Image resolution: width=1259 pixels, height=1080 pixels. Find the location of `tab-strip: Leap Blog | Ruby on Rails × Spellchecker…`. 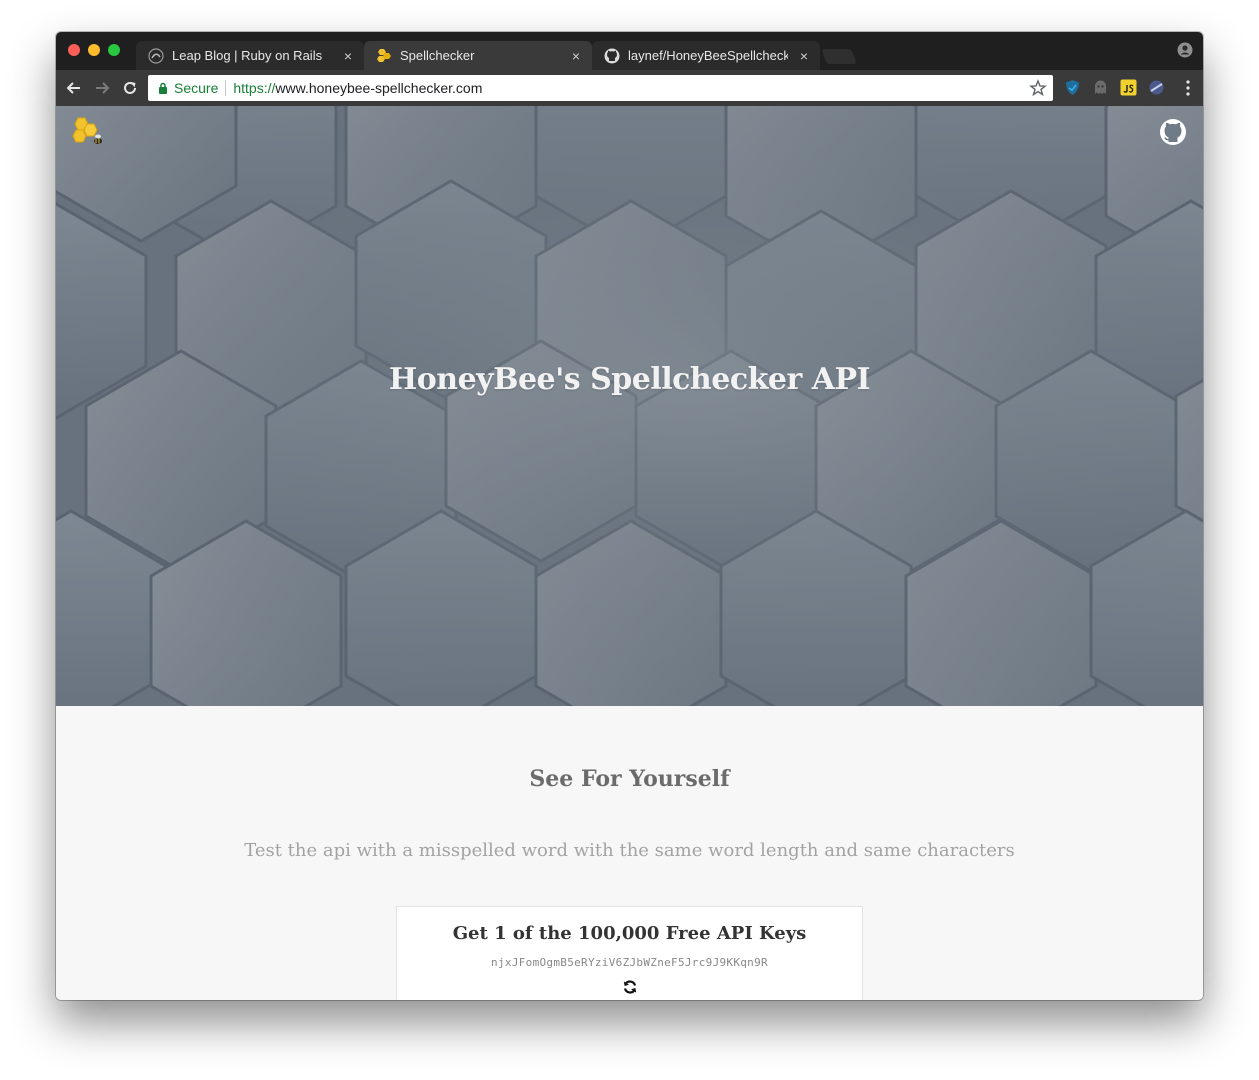

tab-strip: Leap Blog | Ruby on Rails × Spellchecker… is located at coordinates (629, 51).